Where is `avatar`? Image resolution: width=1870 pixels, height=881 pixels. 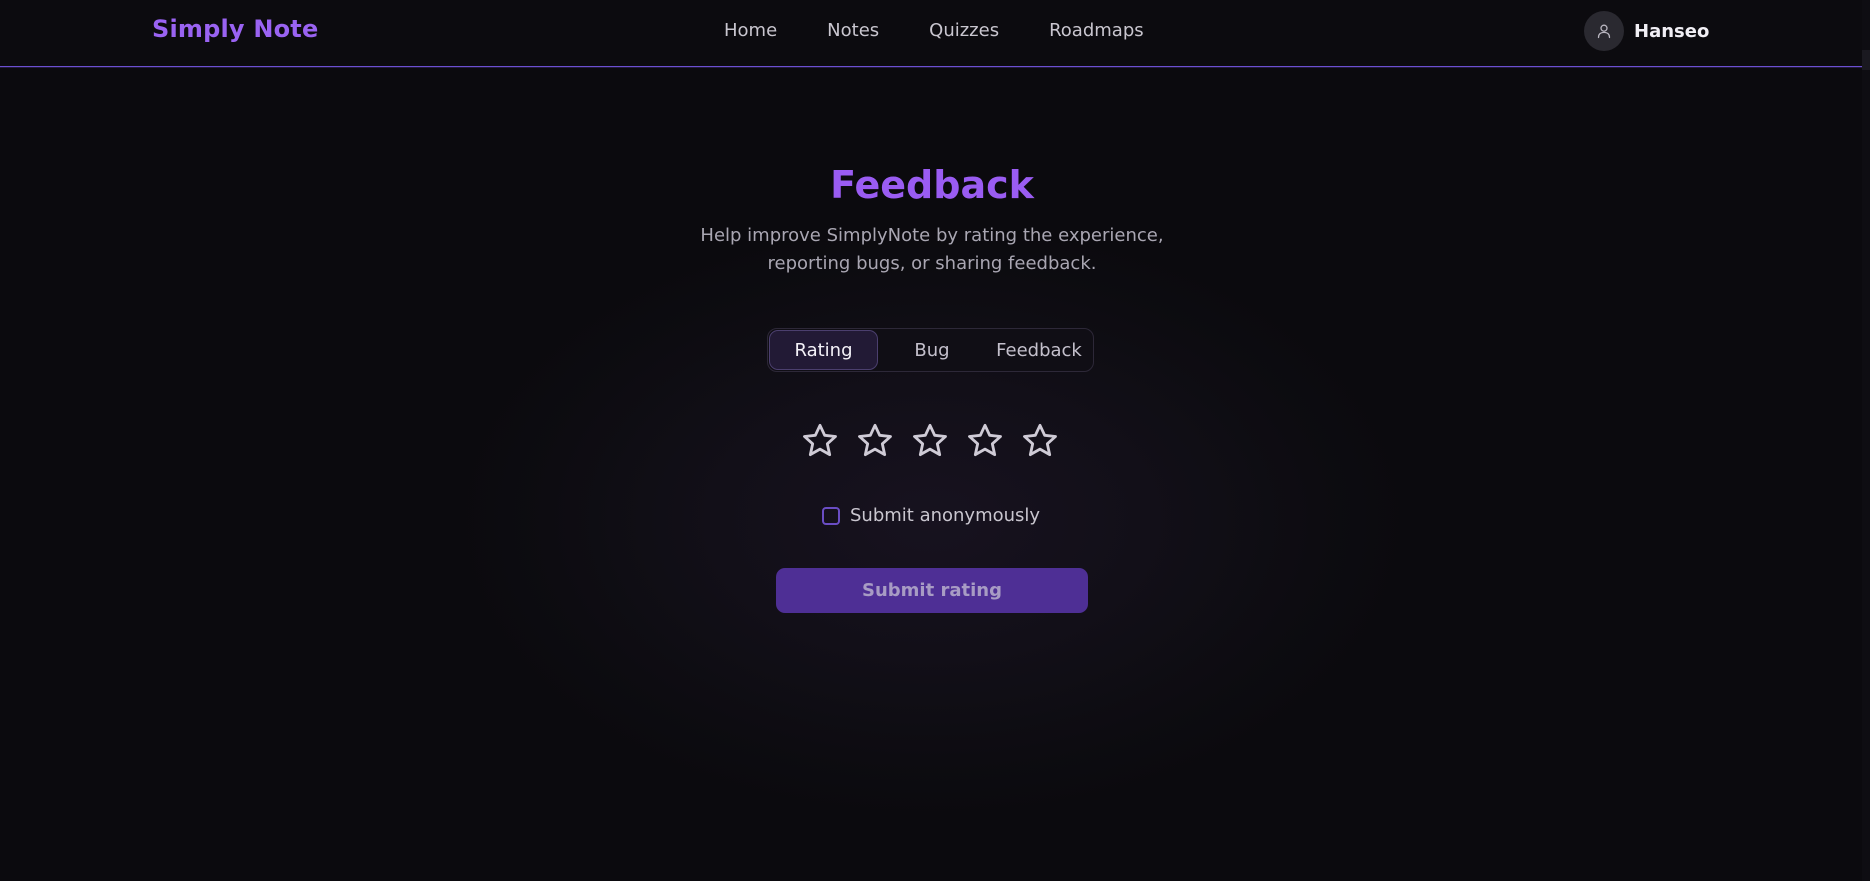 avatar is located at coordinates (1604, 31).